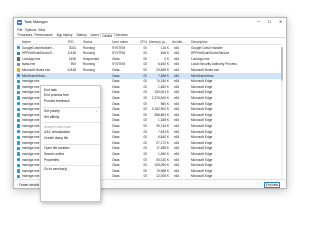  I want to click on cell-memory: 39,744 K, so click(162, 126).